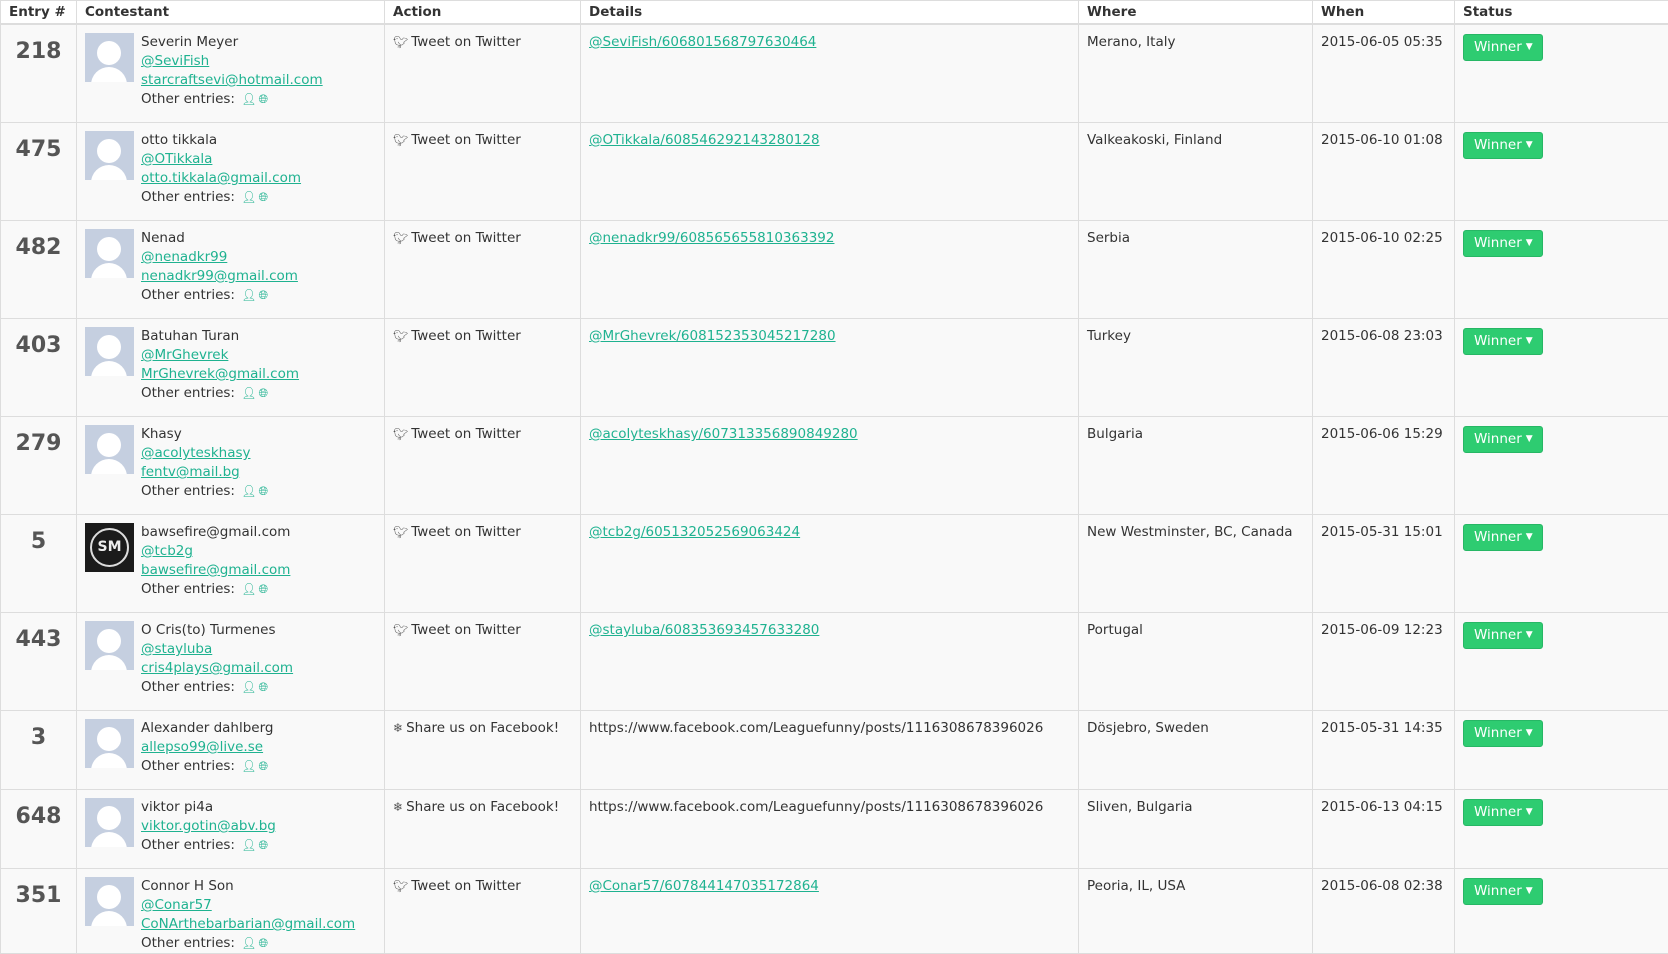 This screenshot has width=1668, height=954. Describe the element at coordinates (175, 61) in the screenshot. I see `contestant-handle-link: @SeviFish` at that location.